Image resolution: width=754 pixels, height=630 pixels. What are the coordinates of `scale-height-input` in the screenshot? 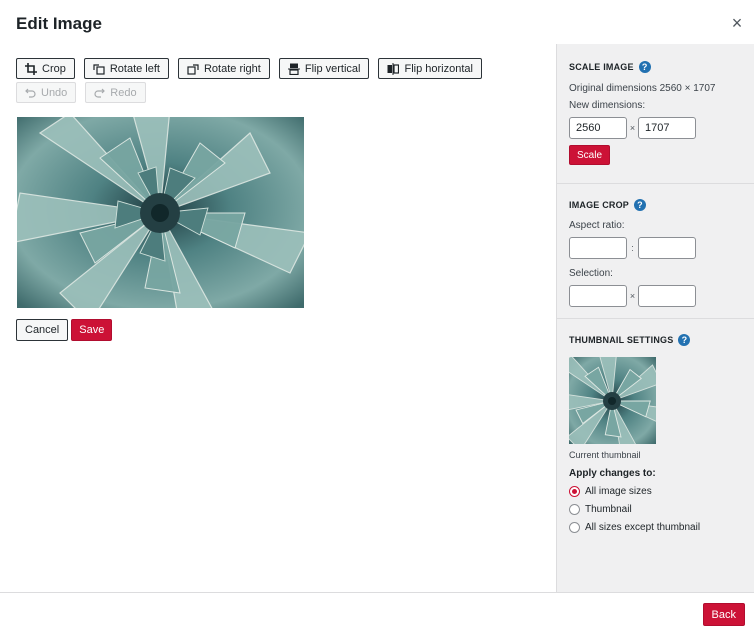 It's located at (667, 128).